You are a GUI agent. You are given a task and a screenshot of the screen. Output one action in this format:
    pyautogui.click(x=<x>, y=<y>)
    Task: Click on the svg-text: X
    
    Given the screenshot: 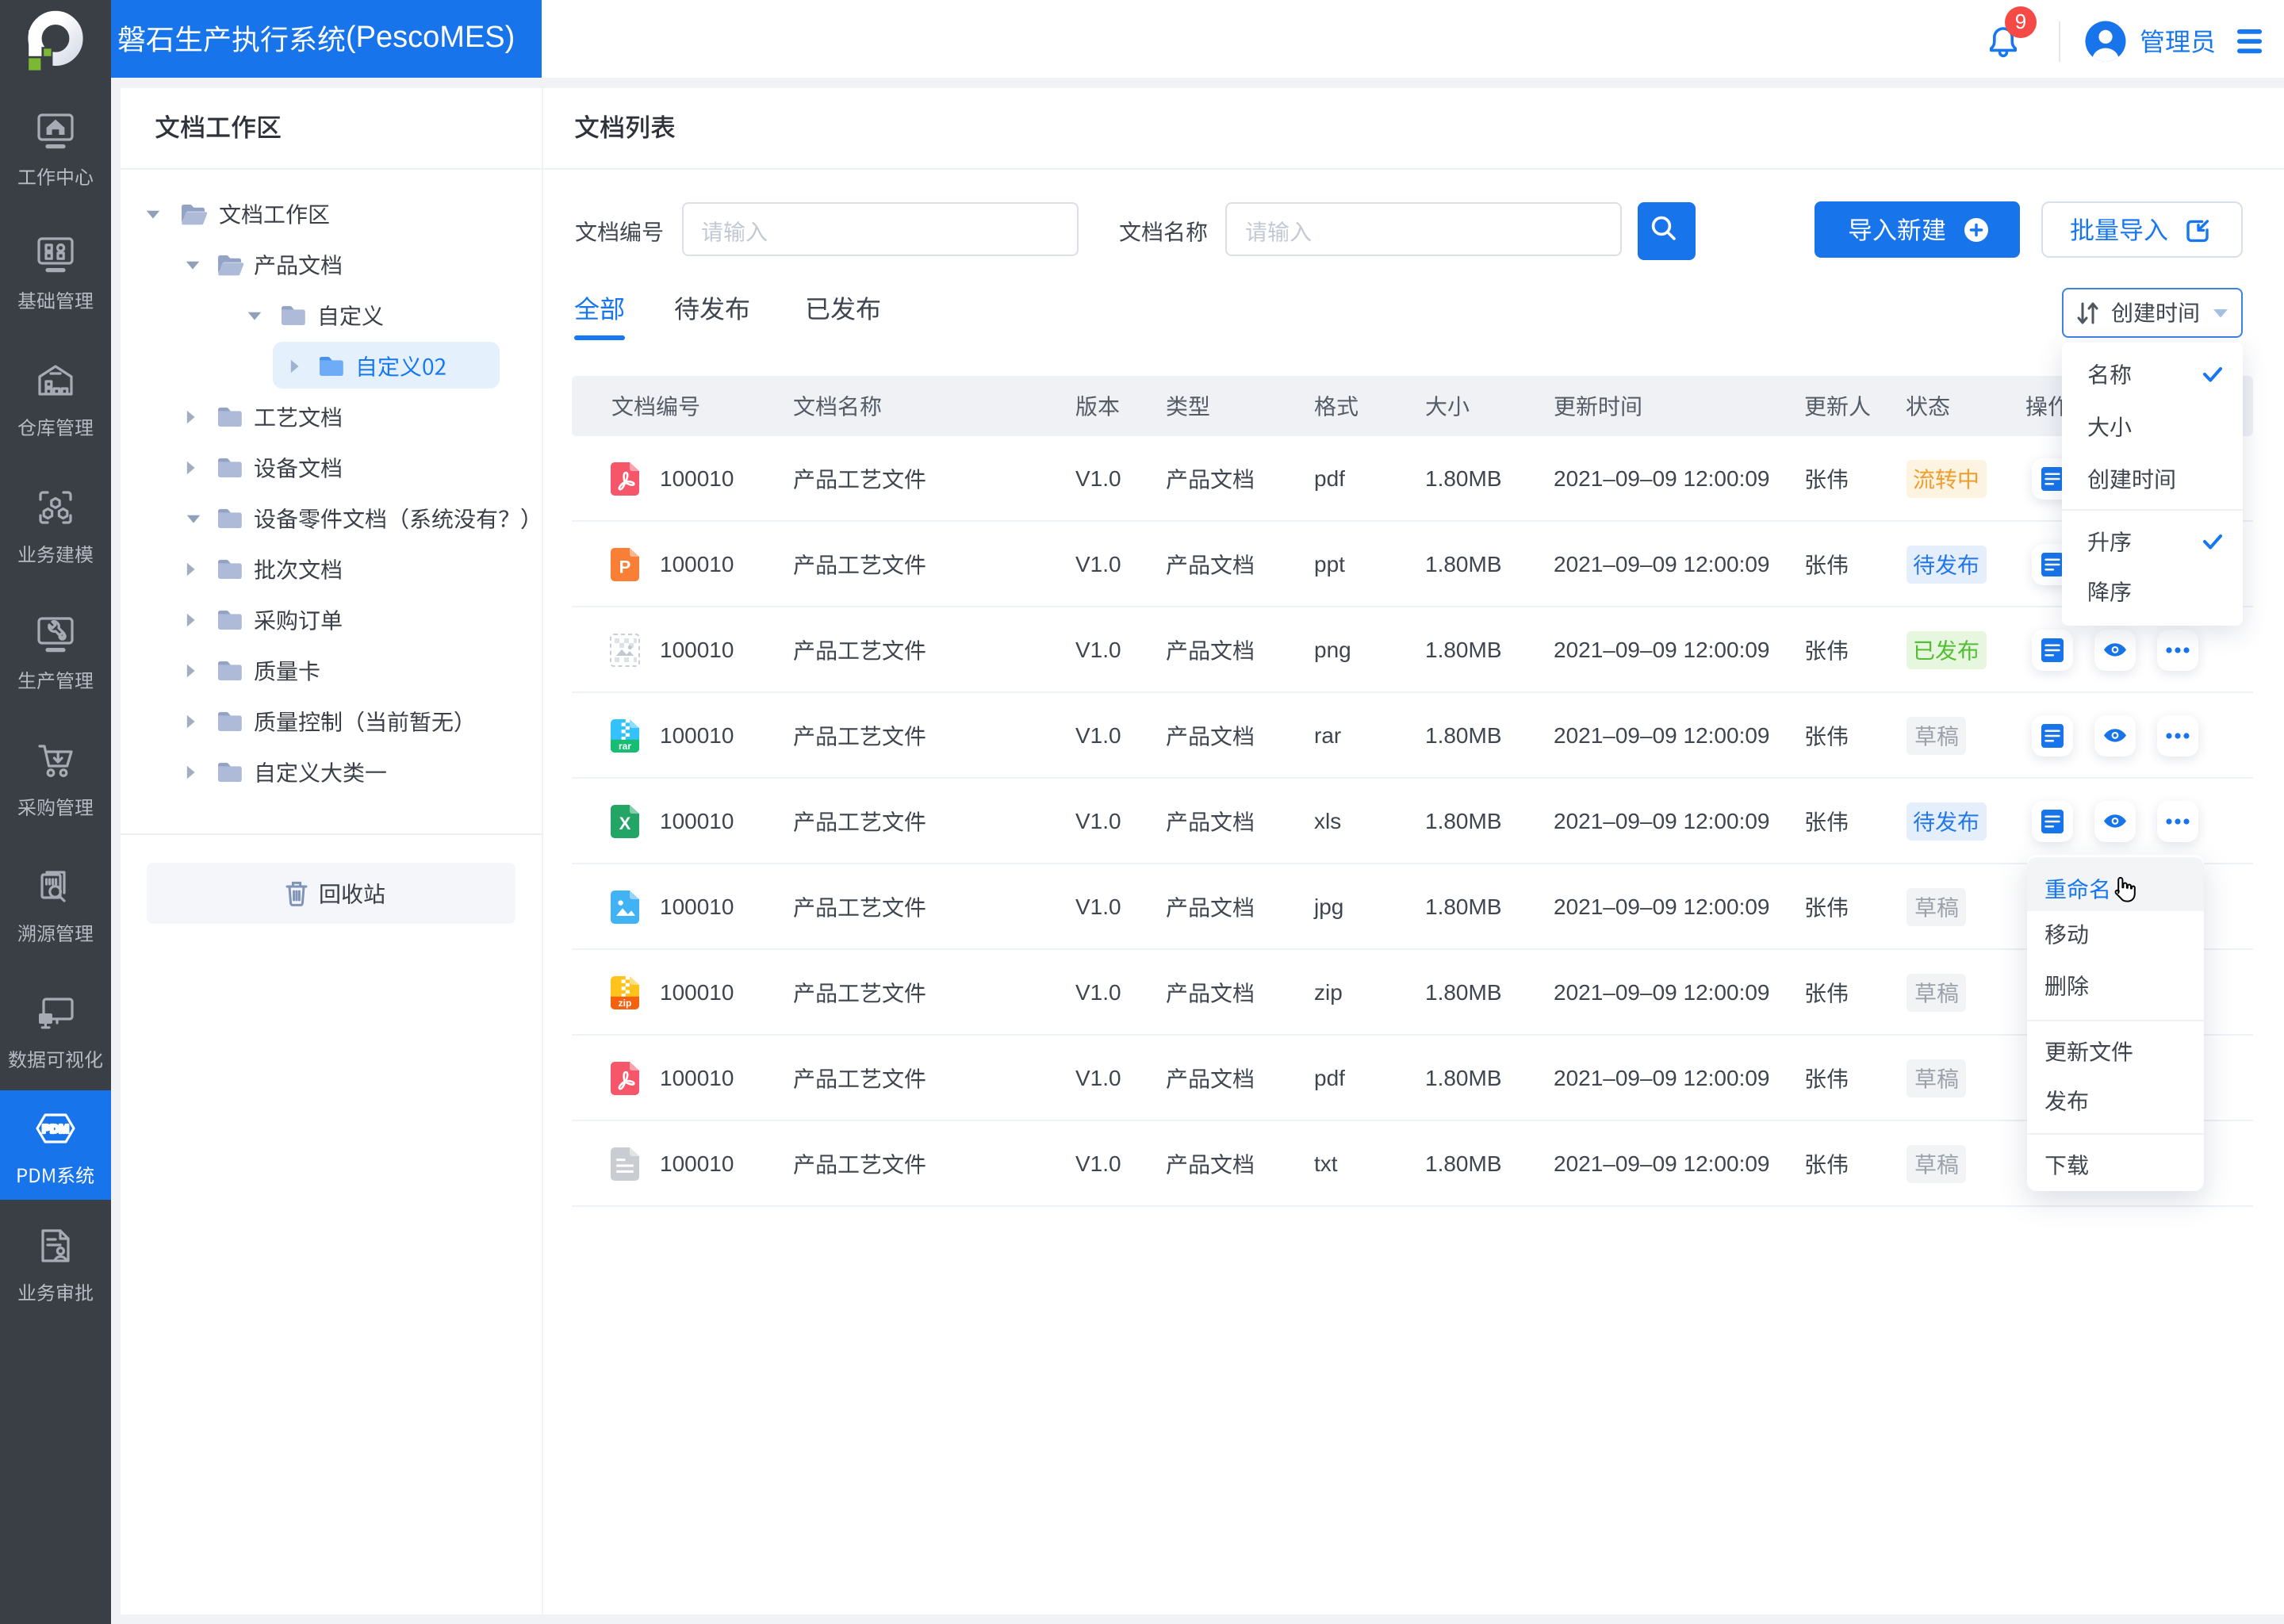 What is the action you would take?
    pyautogui.click(x=625, y=824)
    